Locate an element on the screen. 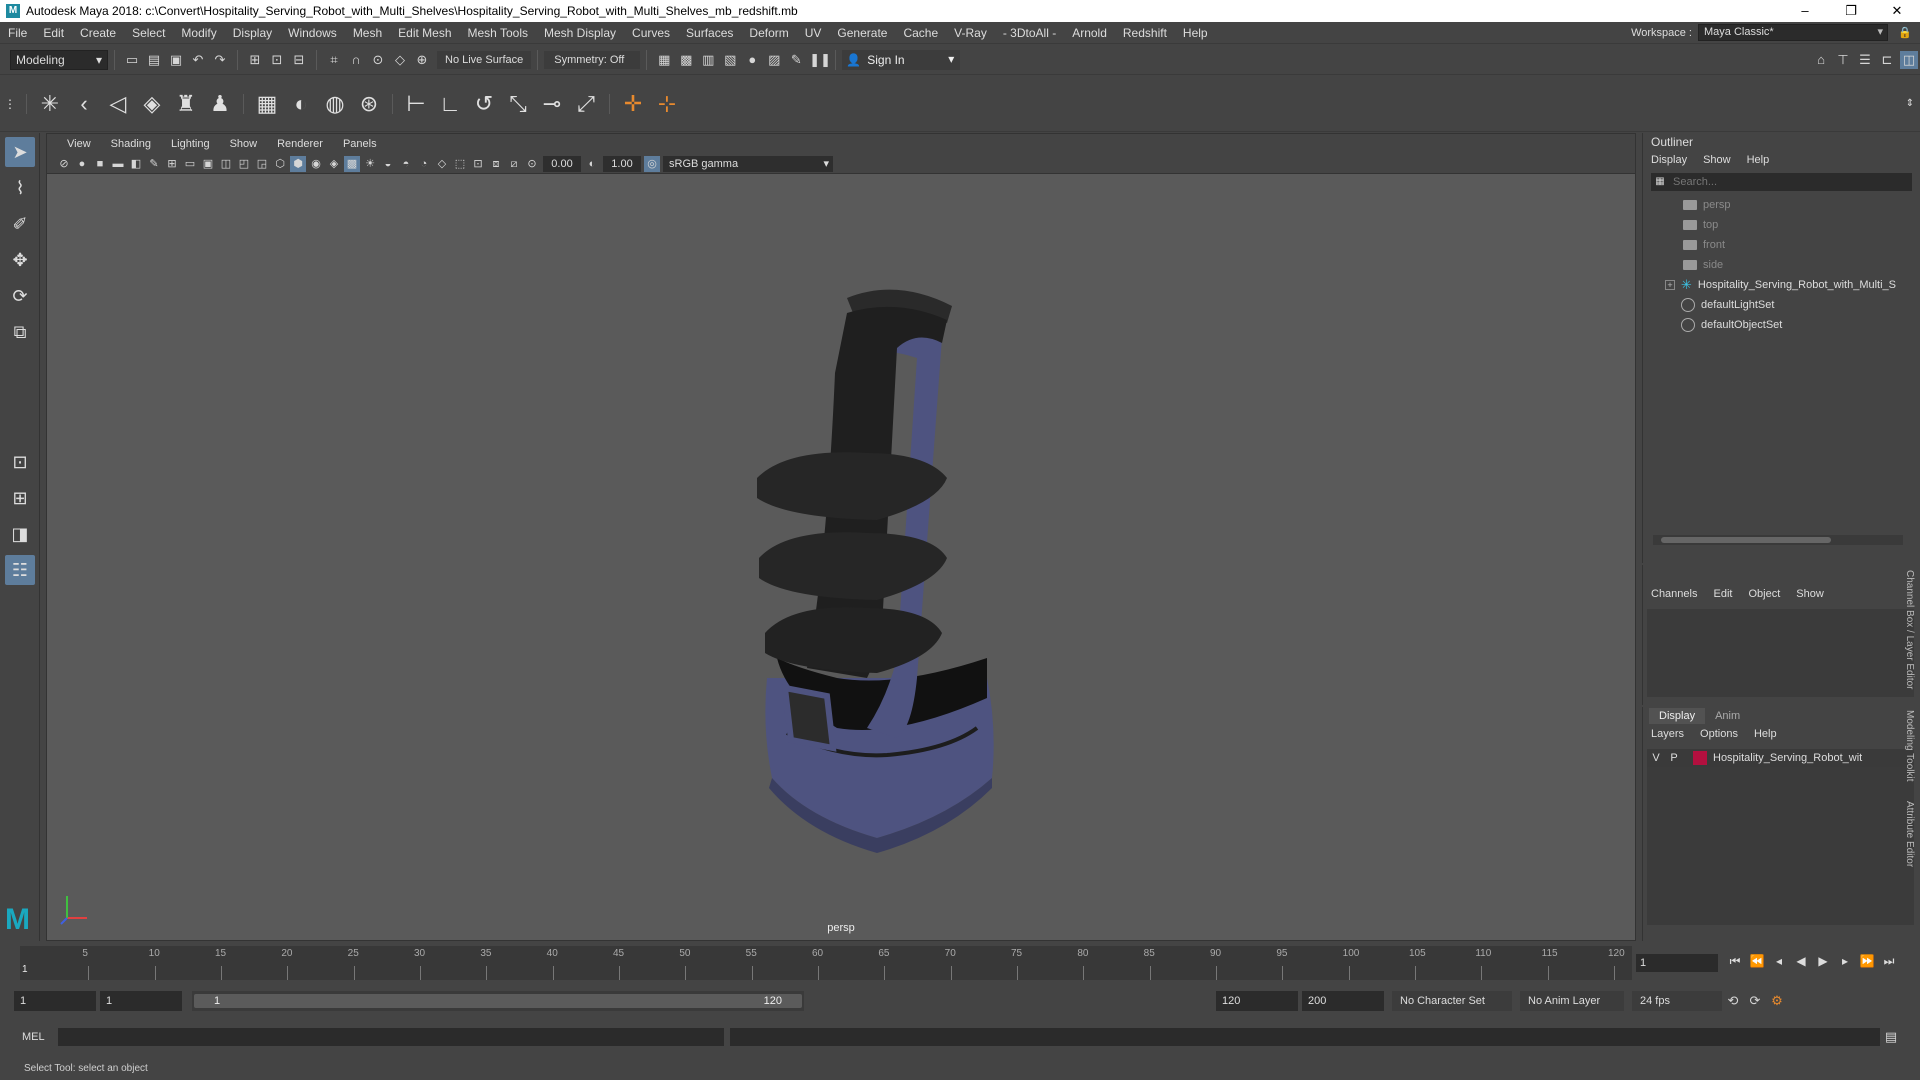 This screenshot has height=1080, width=1920. redshift-ipr-icon: ✎ is located at coordinates (796, 60).